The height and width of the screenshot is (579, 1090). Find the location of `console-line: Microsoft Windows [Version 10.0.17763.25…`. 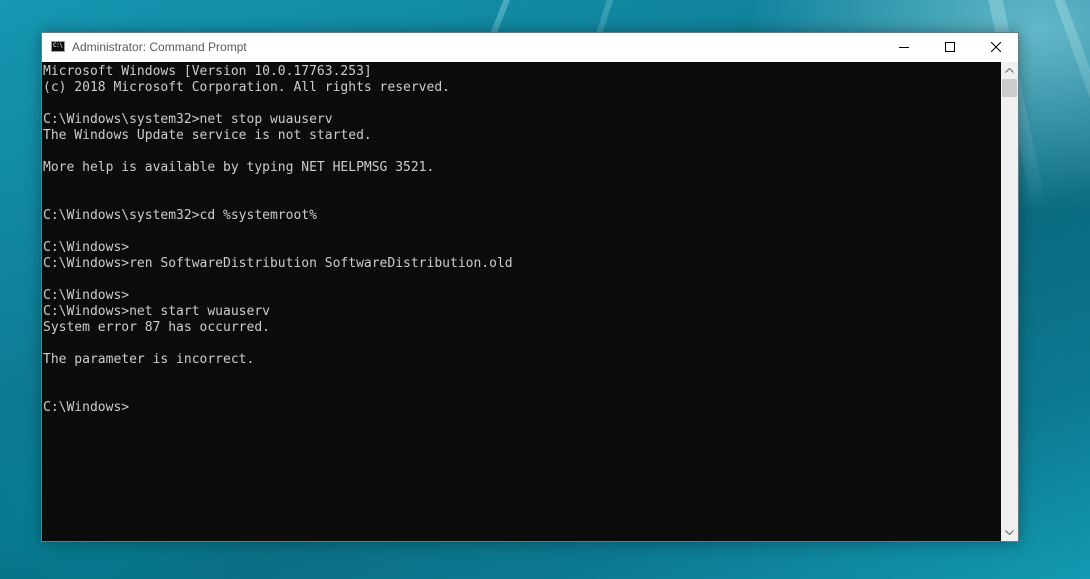

console-line: Microsoft Windows [Version 10.0.17763.25… is located at coordinates (207, 71).